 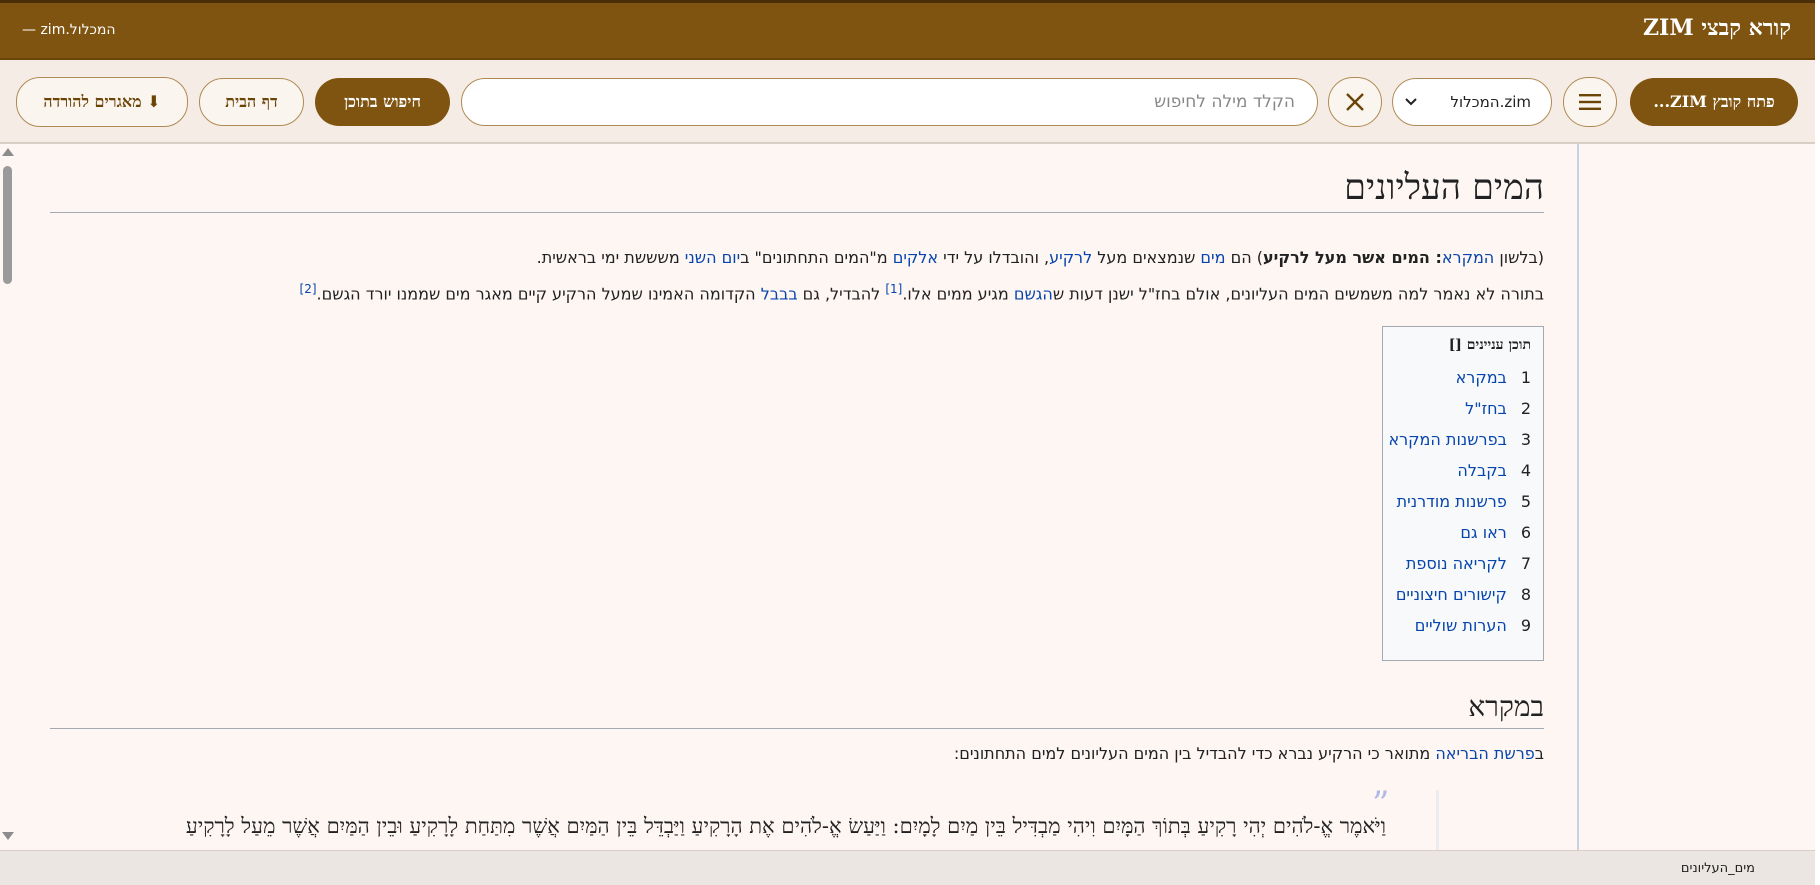 What do you see at coordinates (1447, 439) in the screenshot?
I see `toc-link: בפרשנות המקרא` at bounding box center [1447, 439].